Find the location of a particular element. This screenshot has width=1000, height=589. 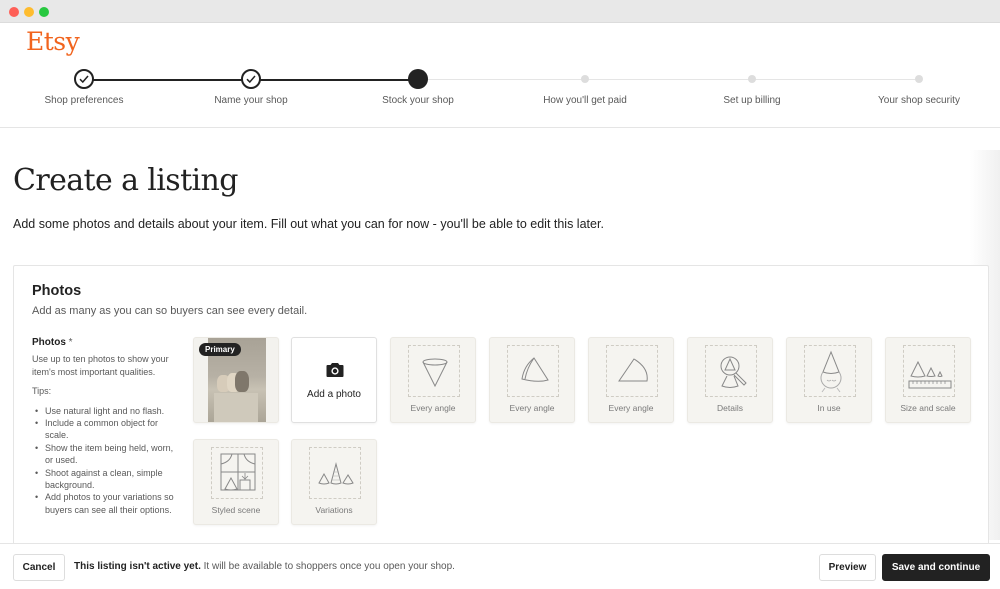

close-window-button is located at coordinates (14, 12).